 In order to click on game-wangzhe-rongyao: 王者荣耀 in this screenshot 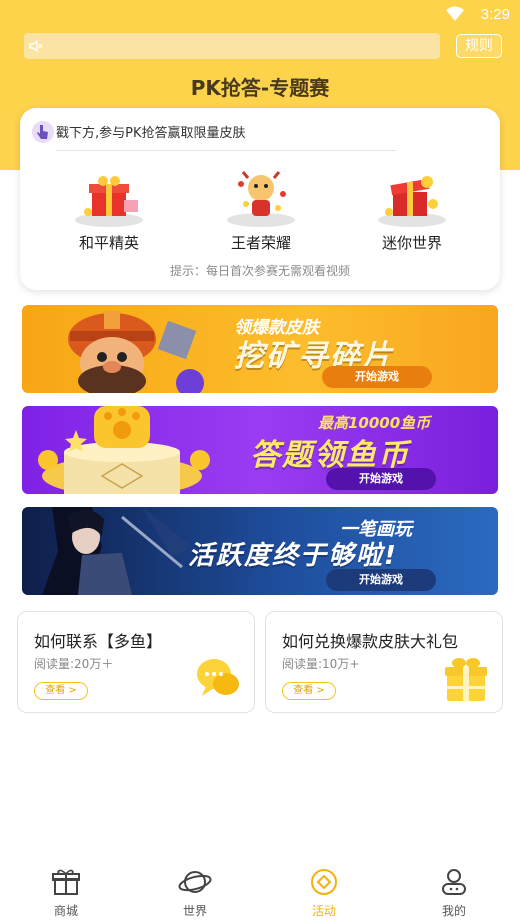, I will do `click(261, 210)`.